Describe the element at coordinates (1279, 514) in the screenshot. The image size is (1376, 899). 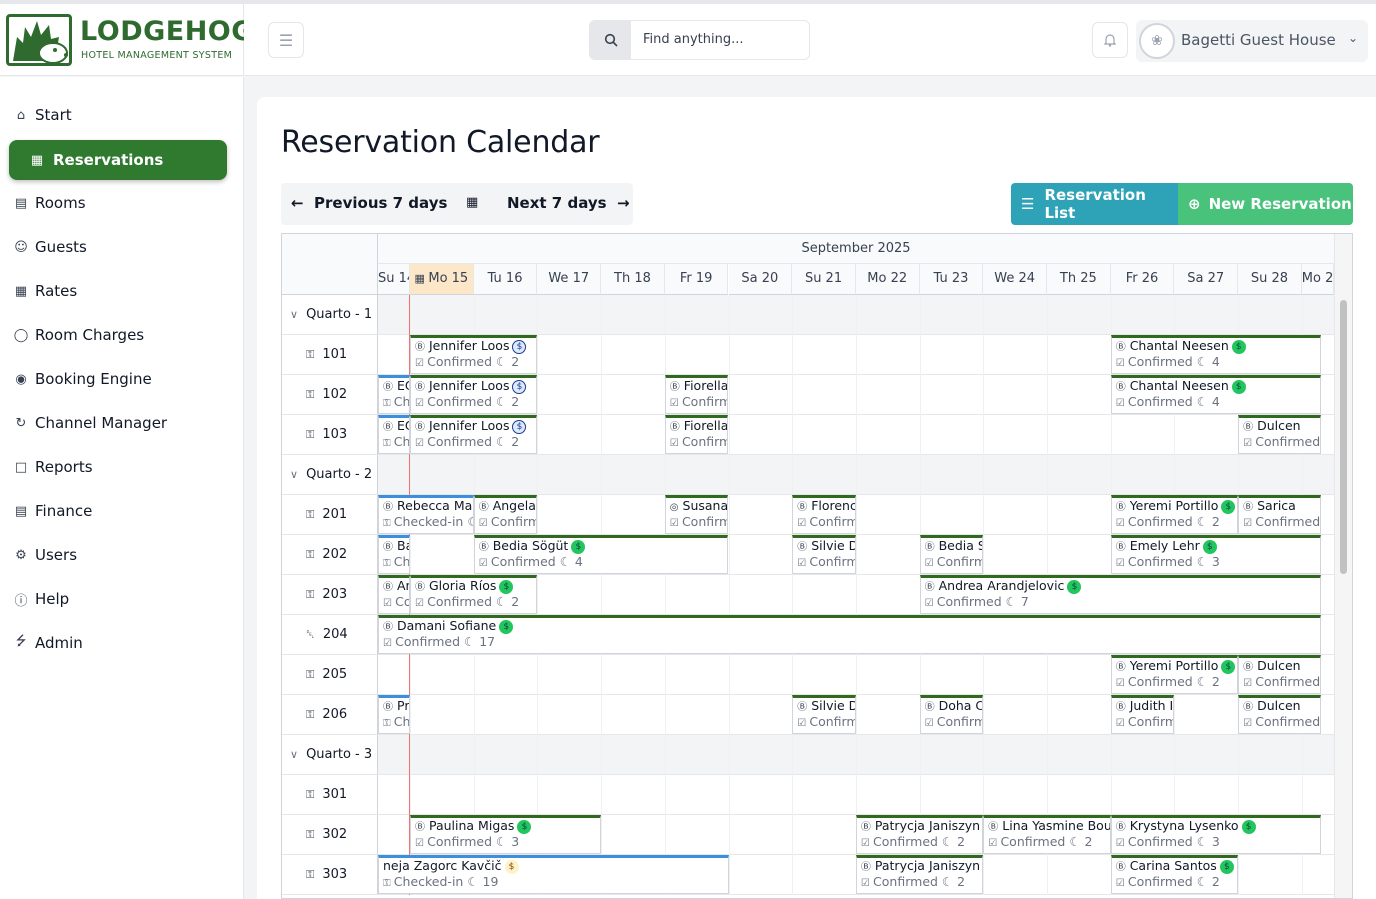
I see `reservation-block: Ⓑ Sarica ☑ Confirmed` at that location.